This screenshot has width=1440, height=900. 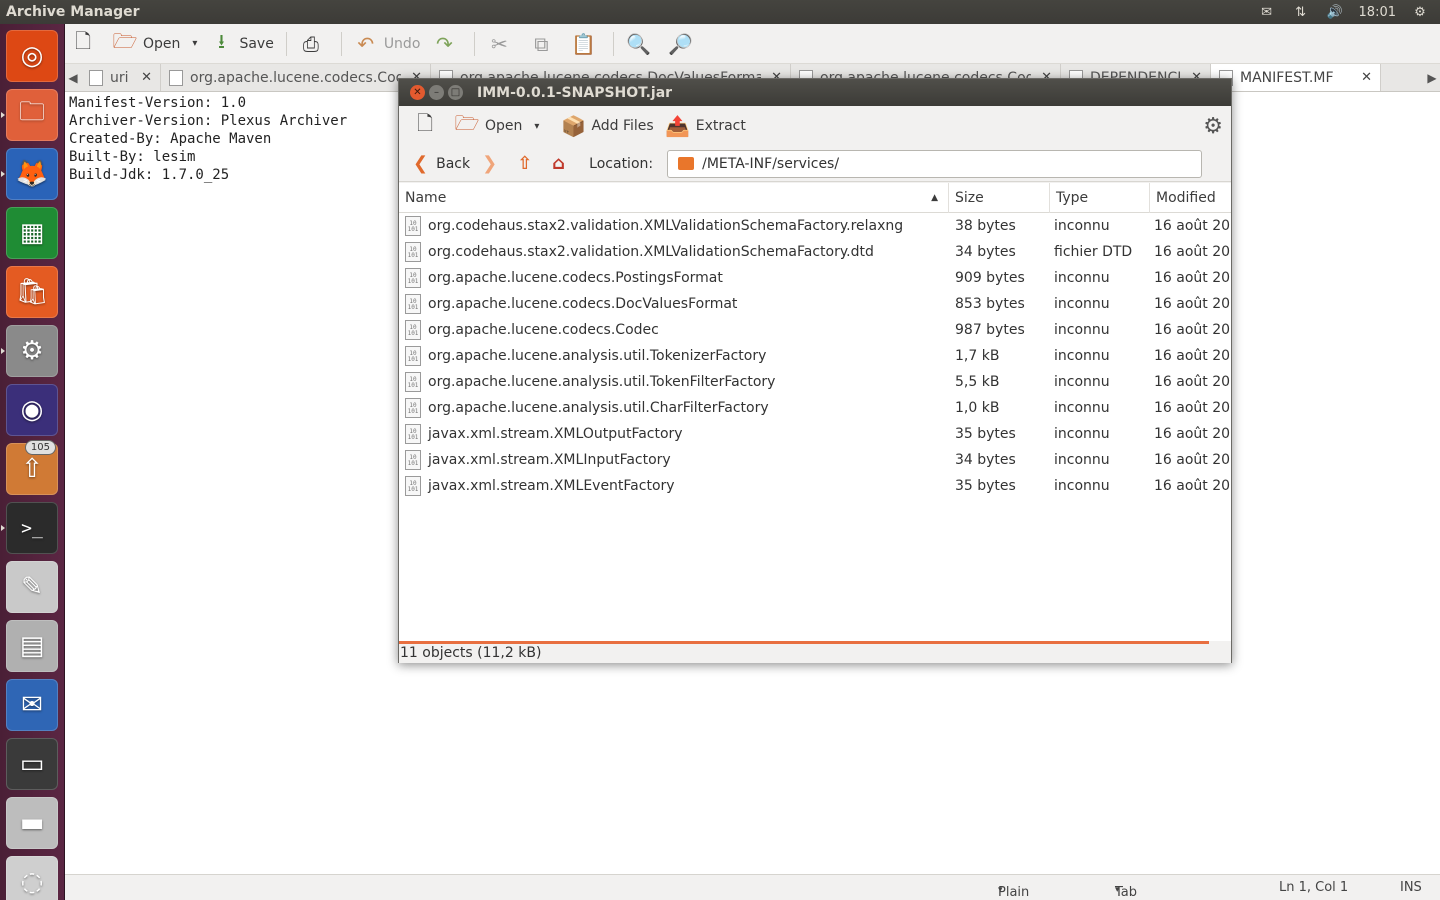 What do you see at coordinates (977, 382) in the screenshot?
I see `file-size: 5,5 kB` at bounding box center [977, 382].